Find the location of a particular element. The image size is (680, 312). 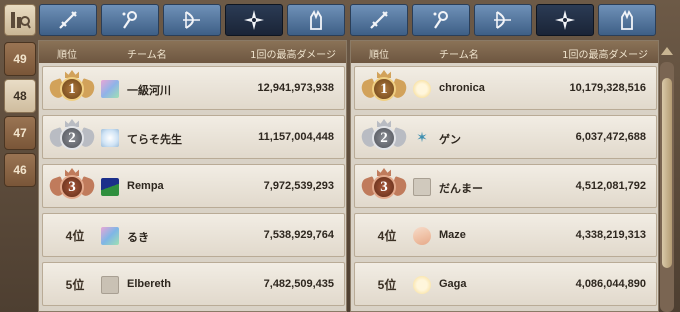

damage-score: 7,538,929,764 is located at coordinates (298, 235).